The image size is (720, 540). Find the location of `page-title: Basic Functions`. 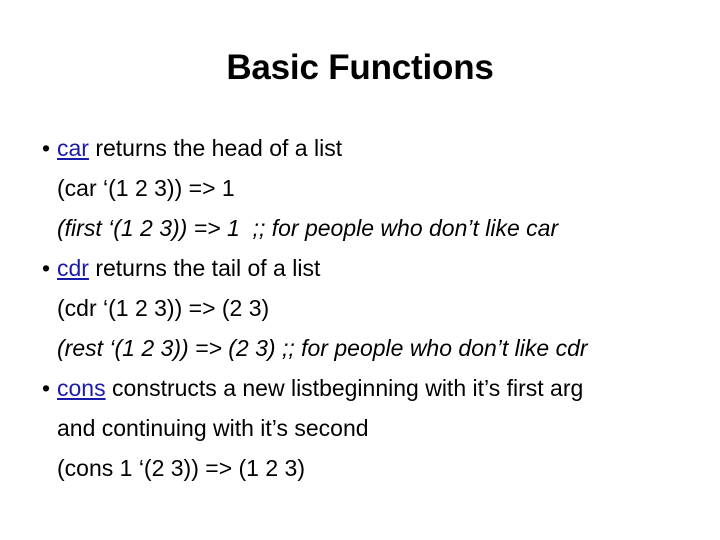

page-title: Basic Functions is located at coordinates (360, 67).